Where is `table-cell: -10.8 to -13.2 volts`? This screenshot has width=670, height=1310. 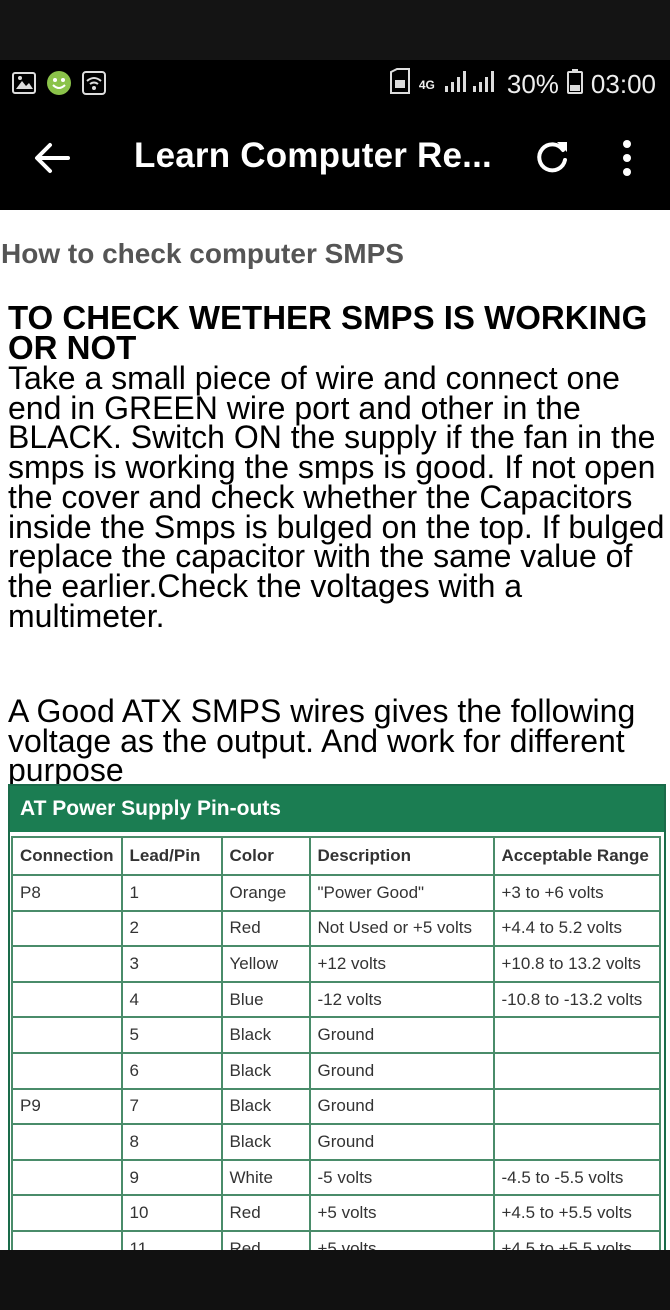 table-cell: -10.8 to -13.2 volts is located at coordinates (576, 999).